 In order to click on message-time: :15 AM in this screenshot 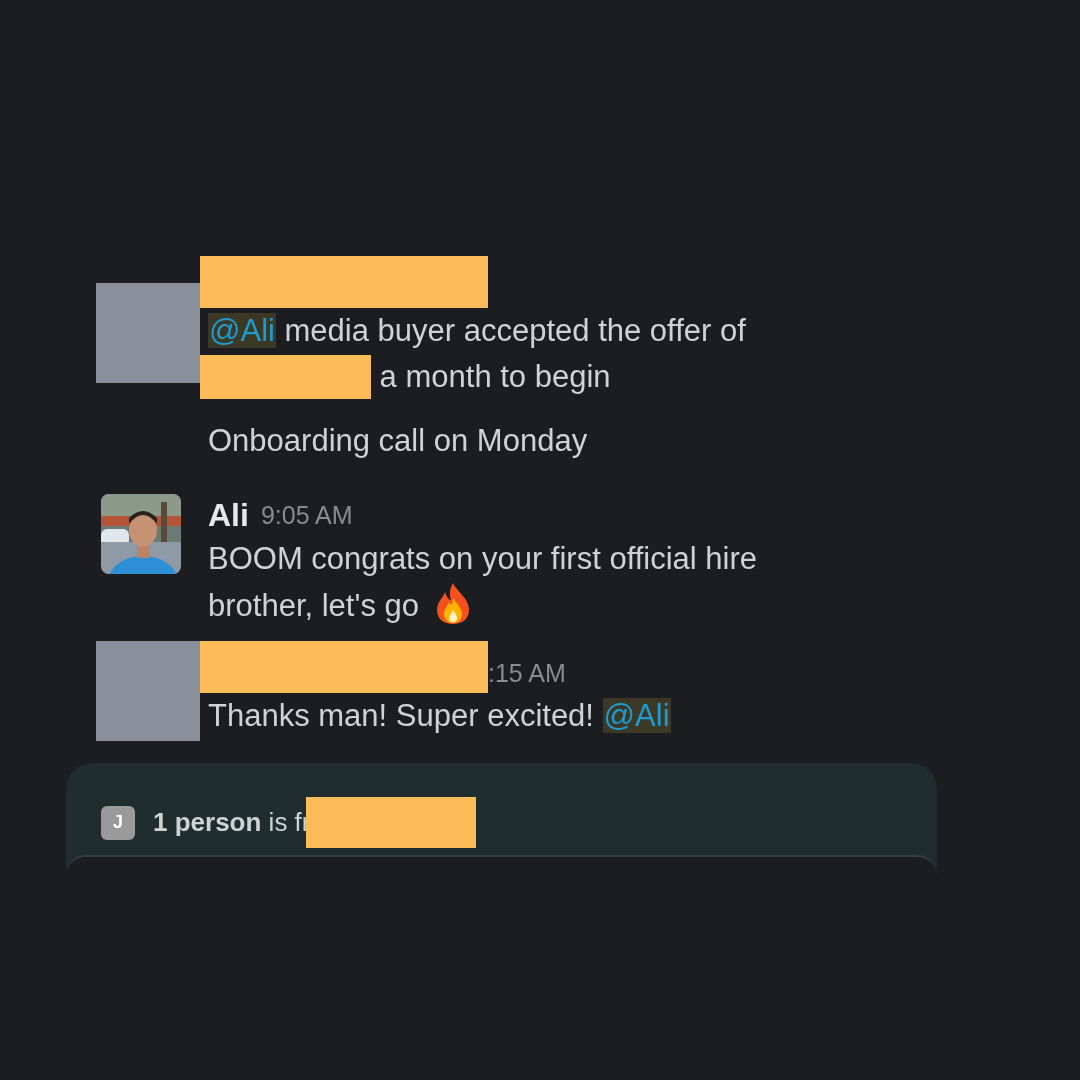, I will do `click(527, 672)`.